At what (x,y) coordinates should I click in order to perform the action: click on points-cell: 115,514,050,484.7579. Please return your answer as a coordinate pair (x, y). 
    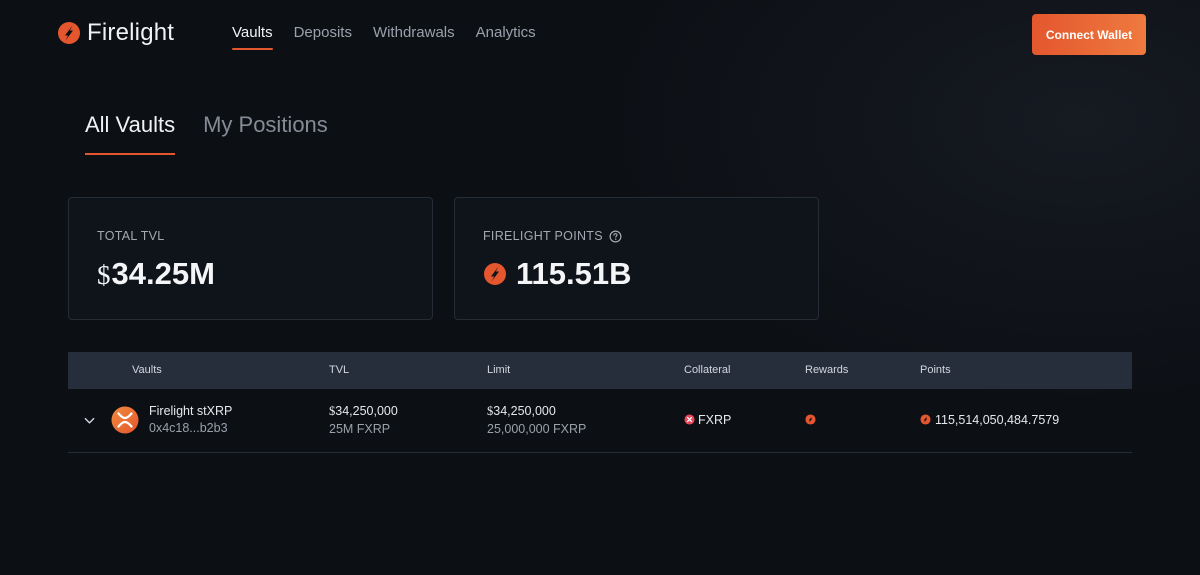
    Looking at the image, I should click on (989, 420).